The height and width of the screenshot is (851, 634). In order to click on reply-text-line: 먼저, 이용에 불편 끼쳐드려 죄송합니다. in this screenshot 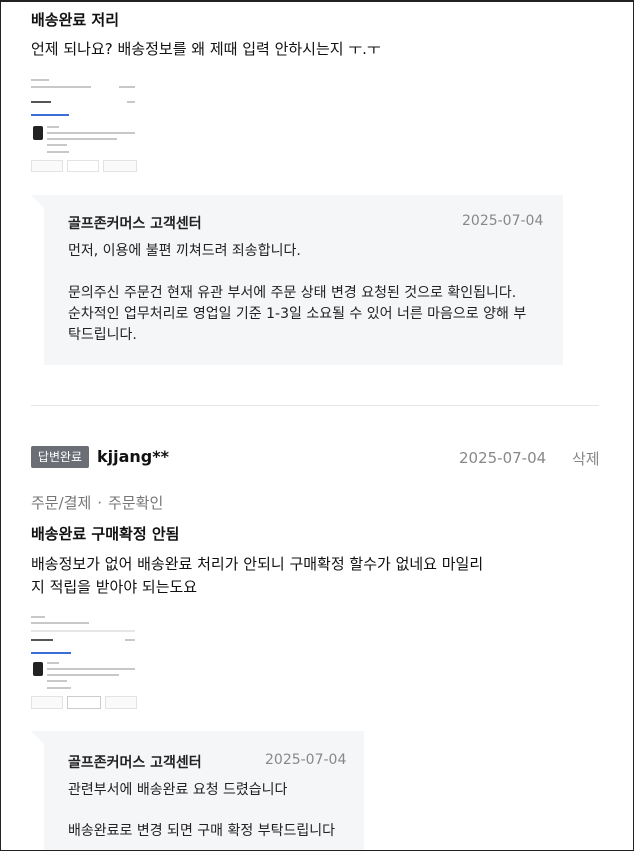, I will do `click(184, 251)`.